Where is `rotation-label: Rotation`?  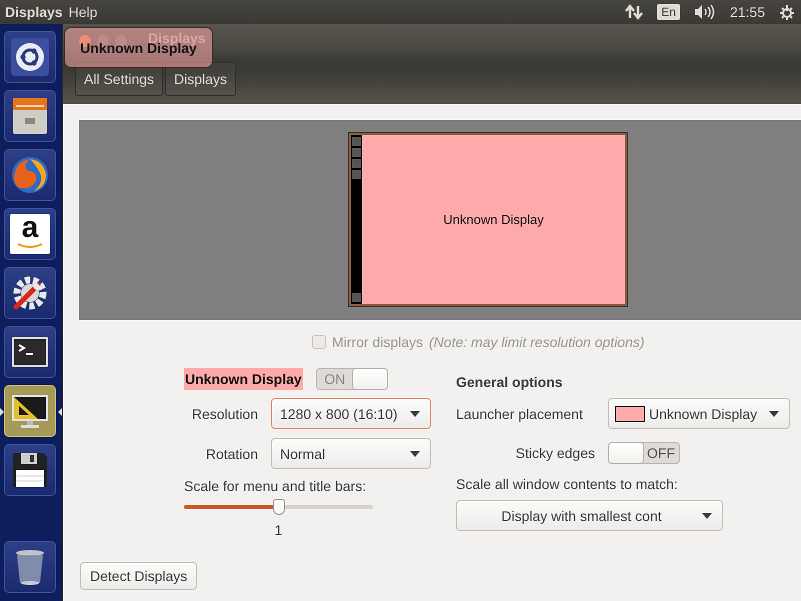
rotation-label: Rotation is located at coordinates (231, 454).